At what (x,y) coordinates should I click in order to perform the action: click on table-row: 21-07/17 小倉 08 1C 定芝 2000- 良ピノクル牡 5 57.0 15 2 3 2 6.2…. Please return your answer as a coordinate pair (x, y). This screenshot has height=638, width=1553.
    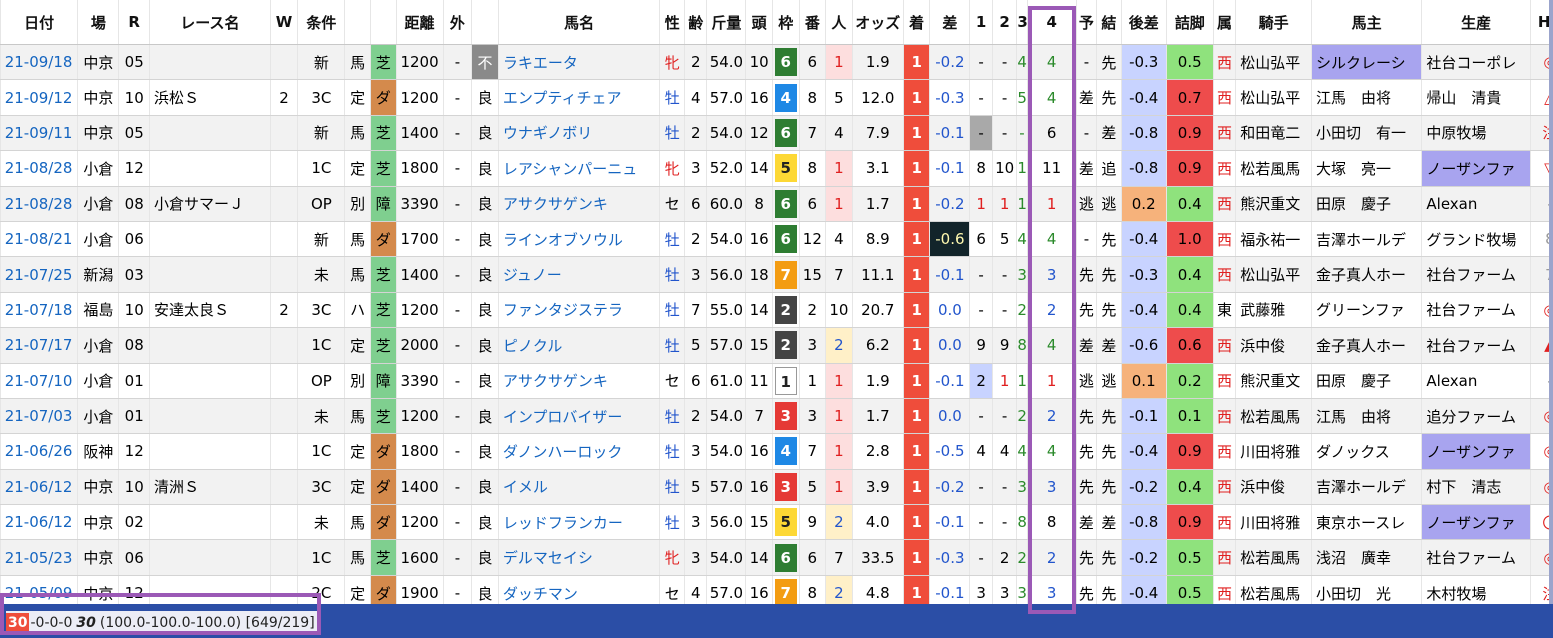
    Looking at the image, I should click on (776, 345).